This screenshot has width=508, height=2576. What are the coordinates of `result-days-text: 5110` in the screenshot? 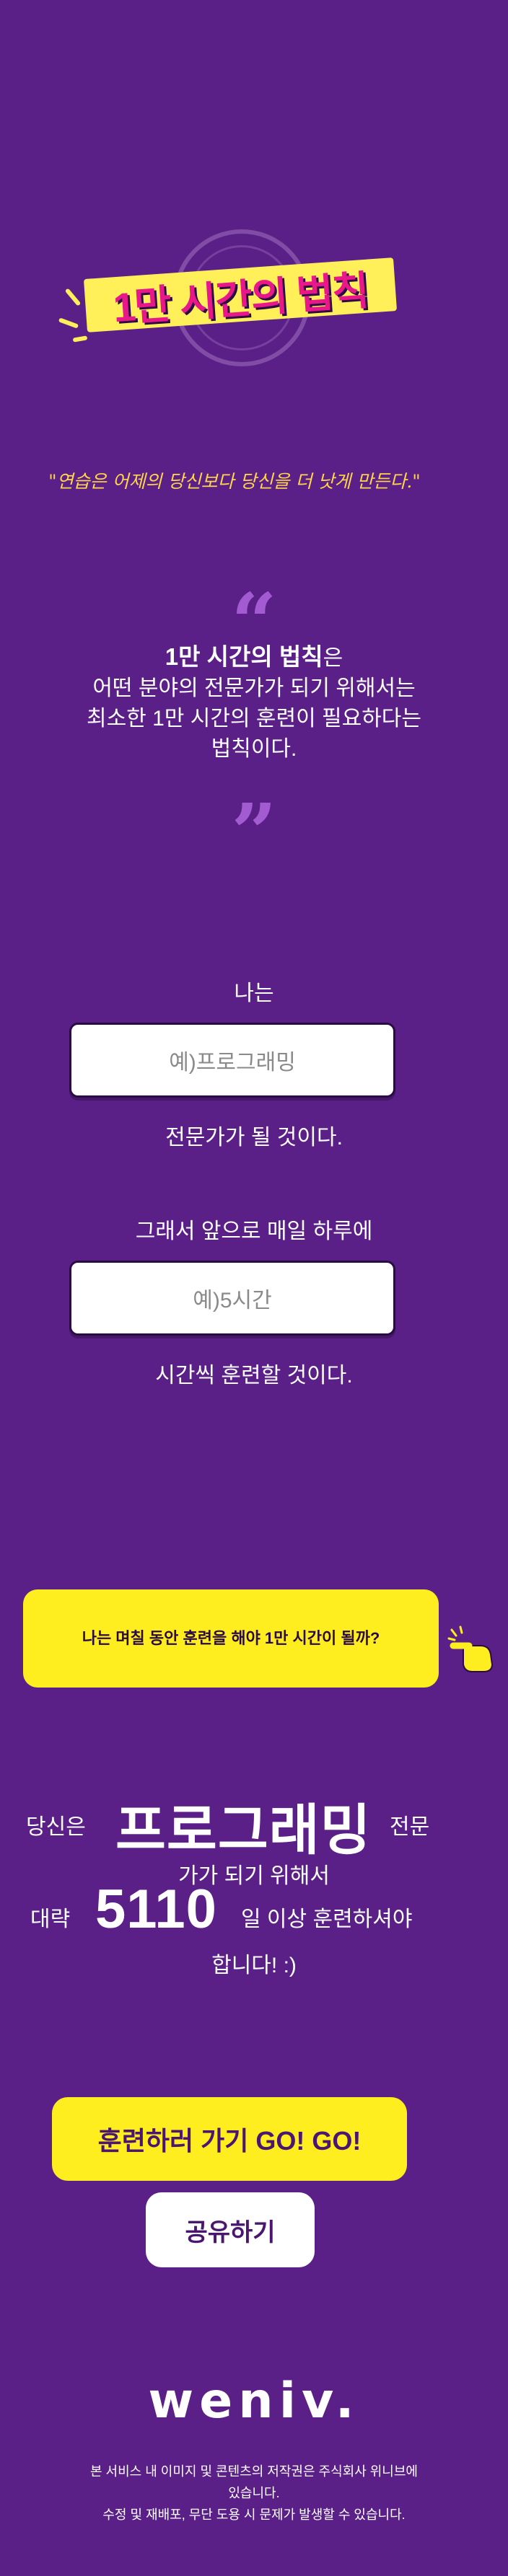 It's located at (156, 1909).